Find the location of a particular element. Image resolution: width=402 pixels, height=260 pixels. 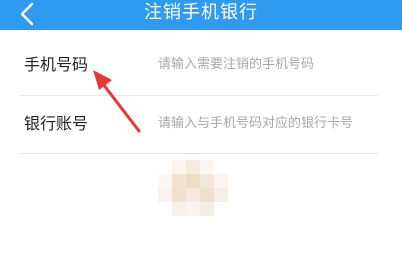

row-divider is located at coordinates (199, 153).